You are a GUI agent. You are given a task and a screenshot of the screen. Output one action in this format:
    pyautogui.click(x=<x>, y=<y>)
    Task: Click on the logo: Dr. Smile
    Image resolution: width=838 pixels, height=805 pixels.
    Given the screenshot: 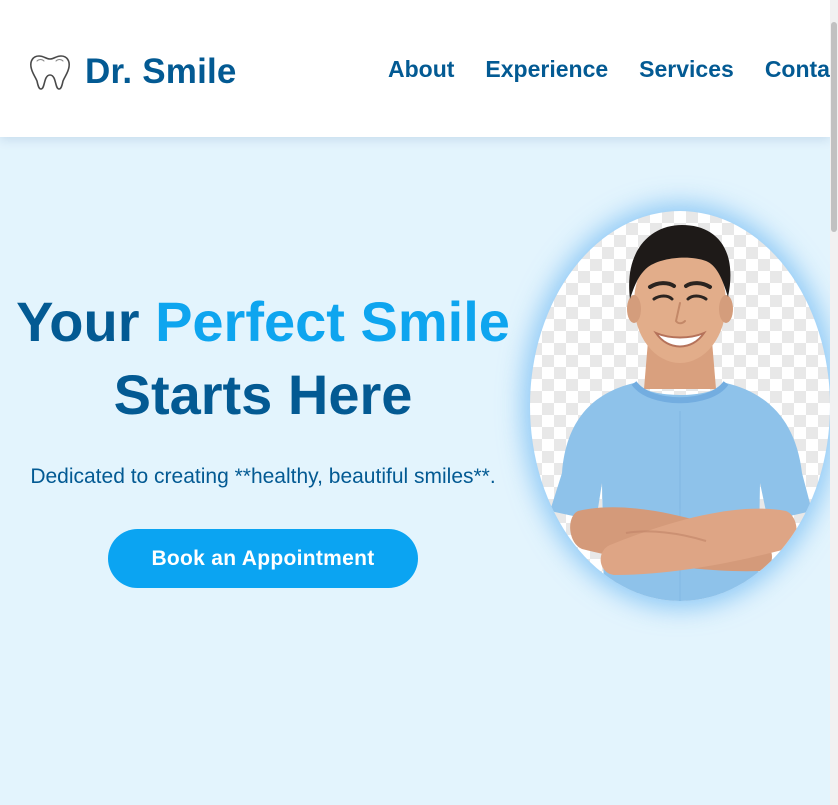 What is the action you would take?
    pyautogui.click(x=133, y=71)
    